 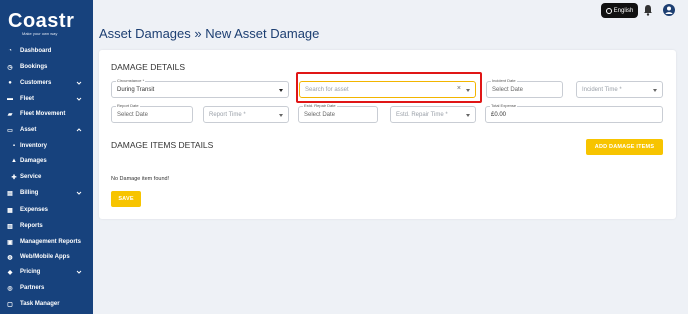 What do you see at coordinates (152, 113) in the screenshot?
I see `report-date-field: Report Date Select Date` at bounding box center [152, 113].